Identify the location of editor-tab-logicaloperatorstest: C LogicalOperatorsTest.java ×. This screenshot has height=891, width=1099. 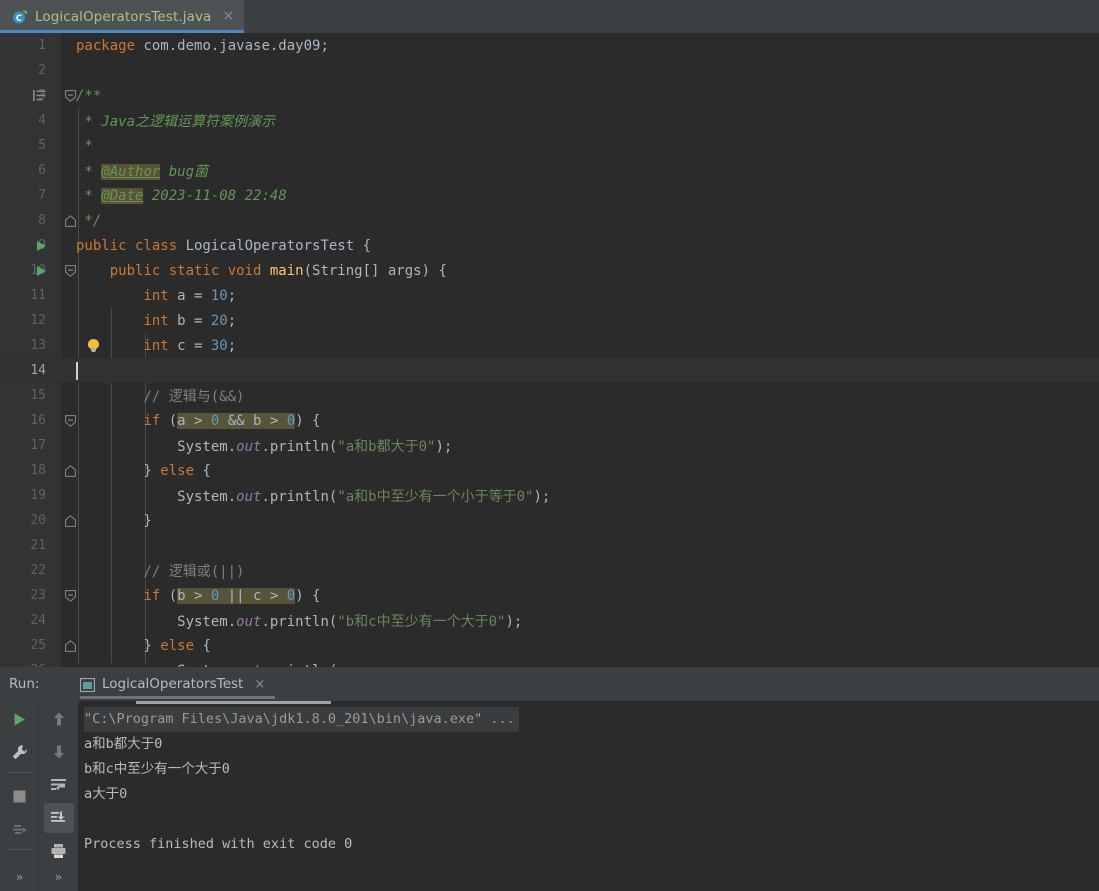
(122, 16).